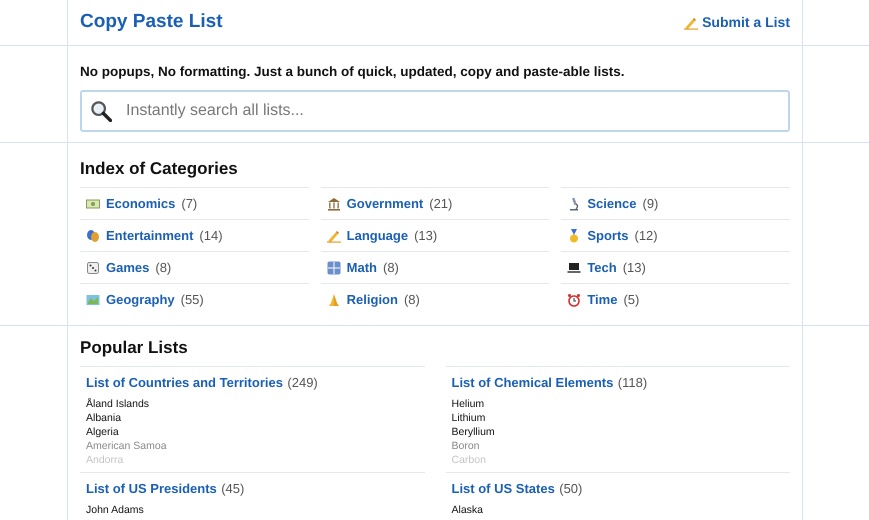  What do you see at coordinates (574, 299) in the screenshot?
I see `alarm-clock-icon` at bounding box center [574, 299].